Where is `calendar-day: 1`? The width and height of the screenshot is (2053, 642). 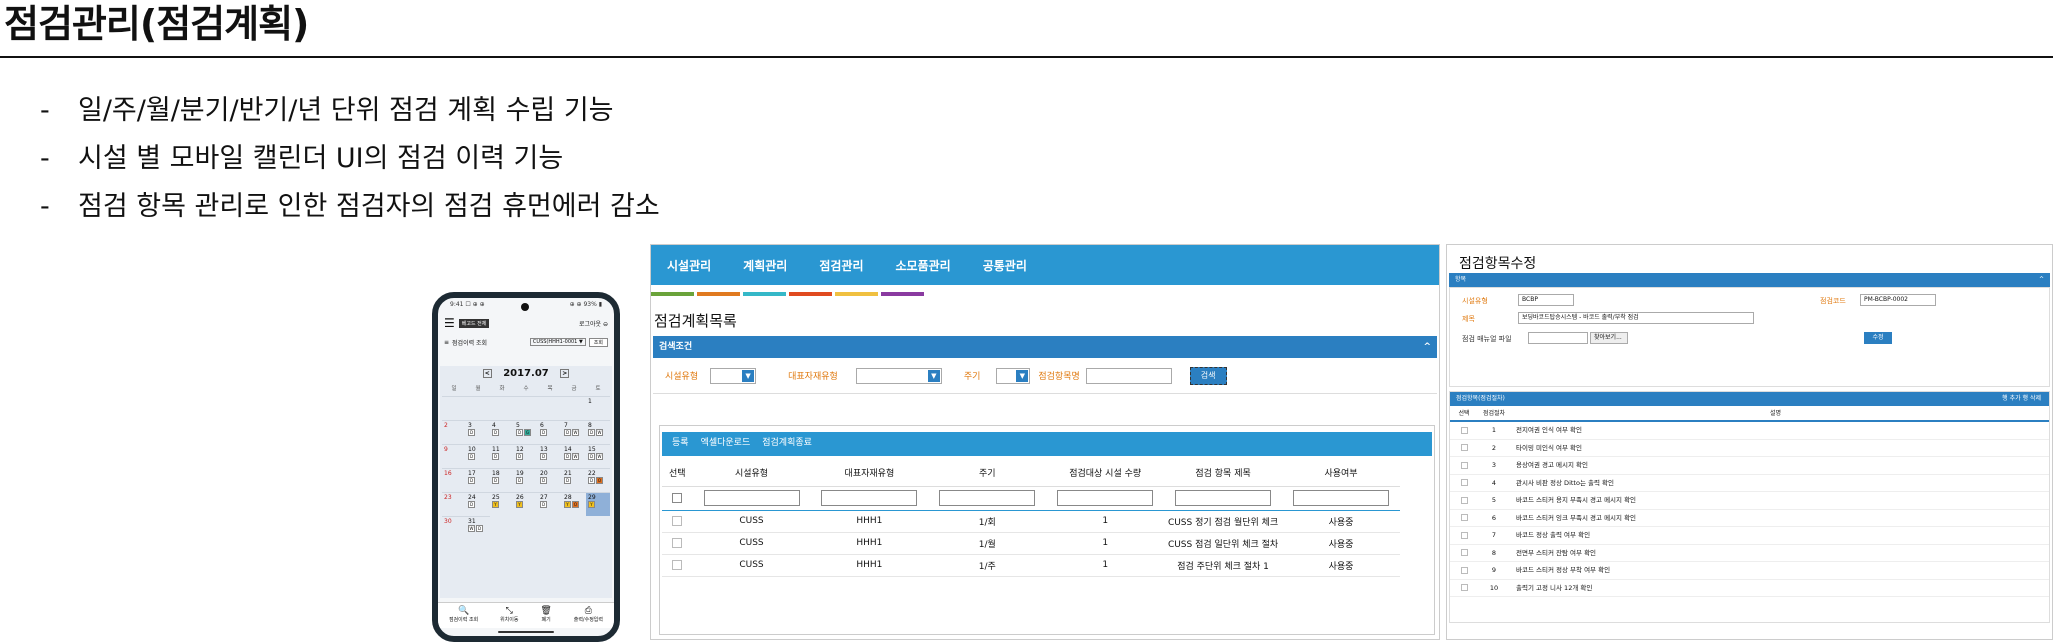 calendar-day: 1 is located at coordinates (598, 408).